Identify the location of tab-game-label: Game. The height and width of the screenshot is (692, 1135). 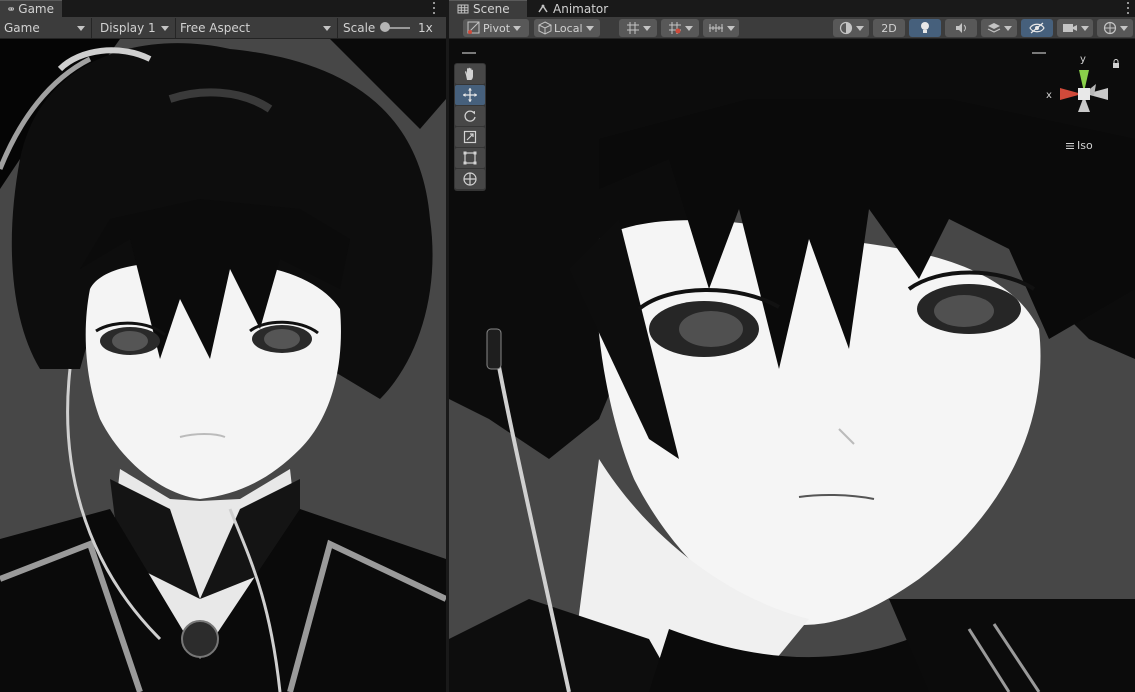
(36, 9).